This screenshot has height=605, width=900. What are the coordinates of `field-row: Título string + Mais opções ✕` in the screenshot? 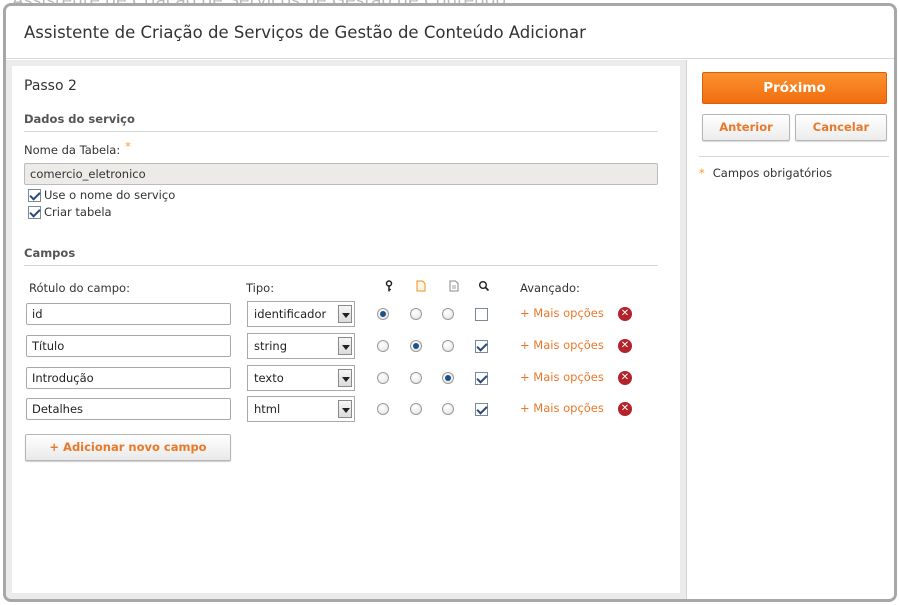 It's located at (352, 346).